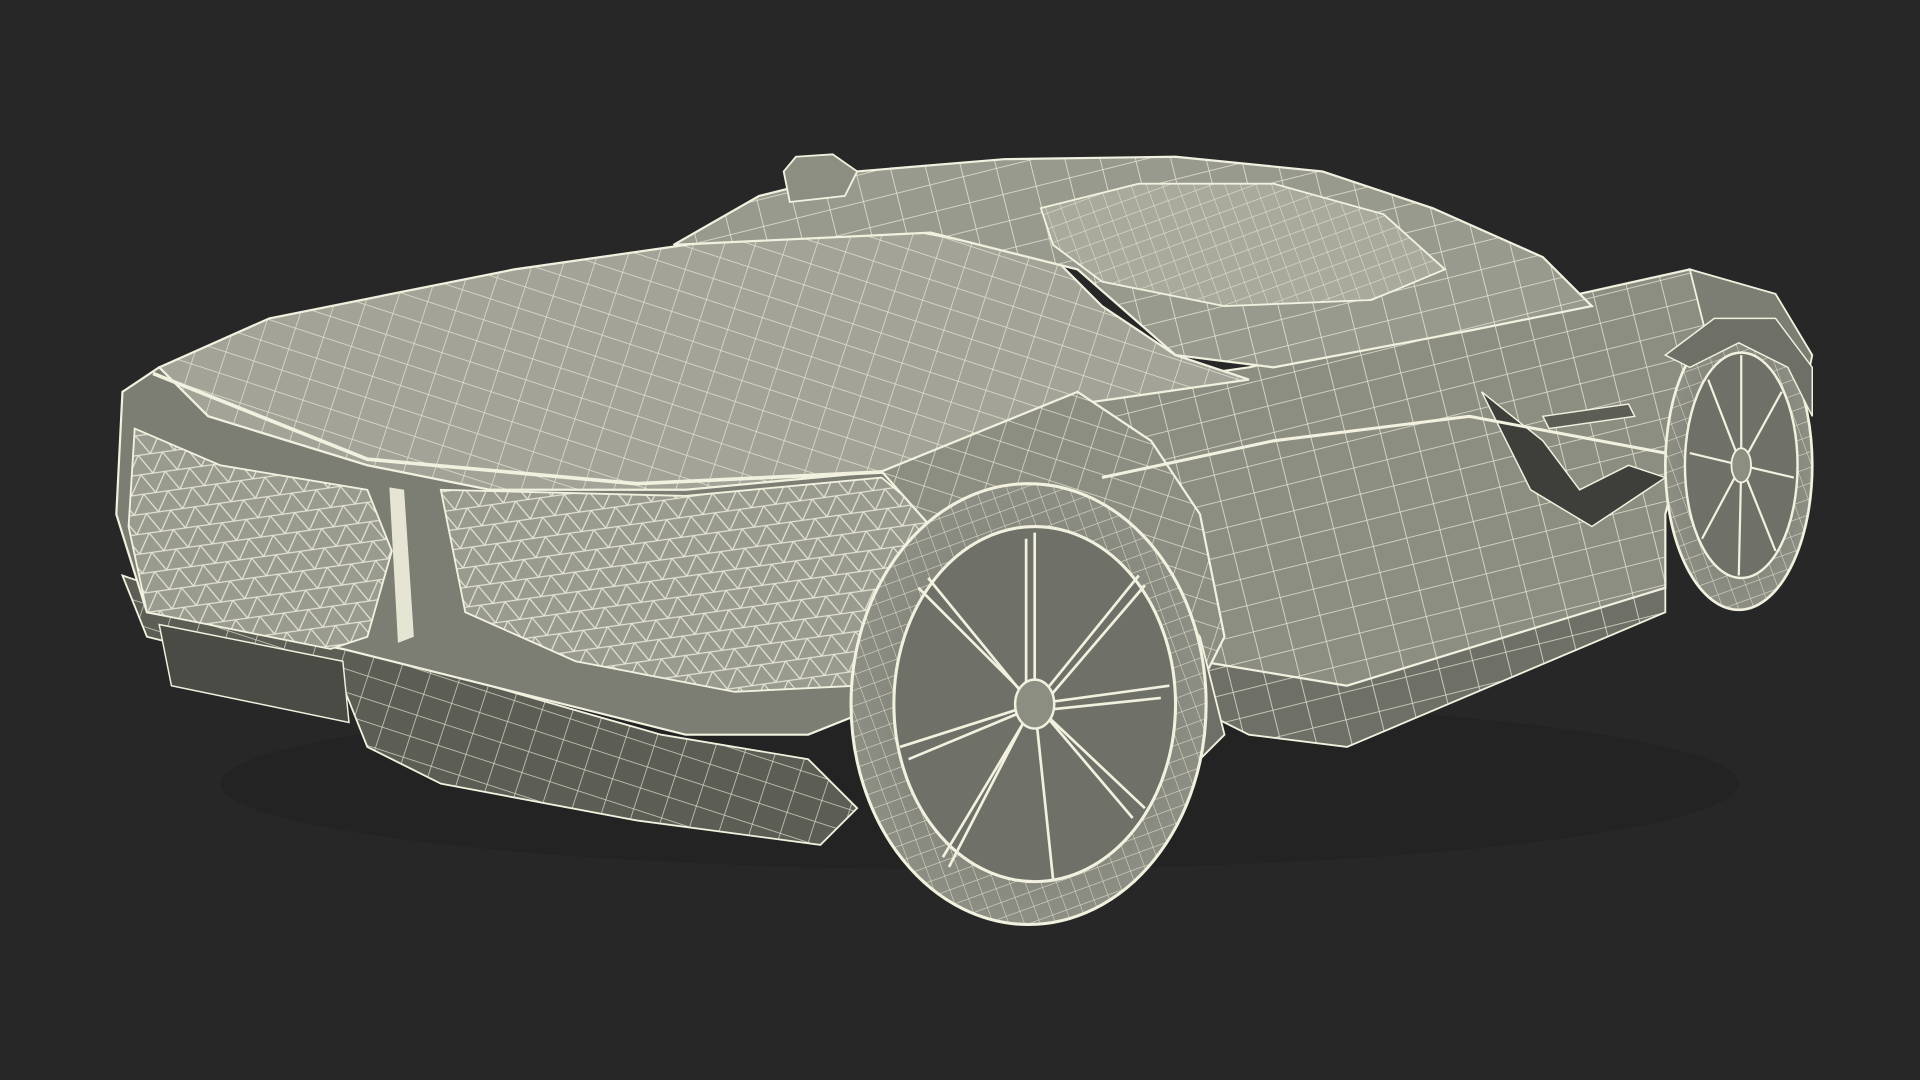  I want to click on front-hub, so click(1741, 465).